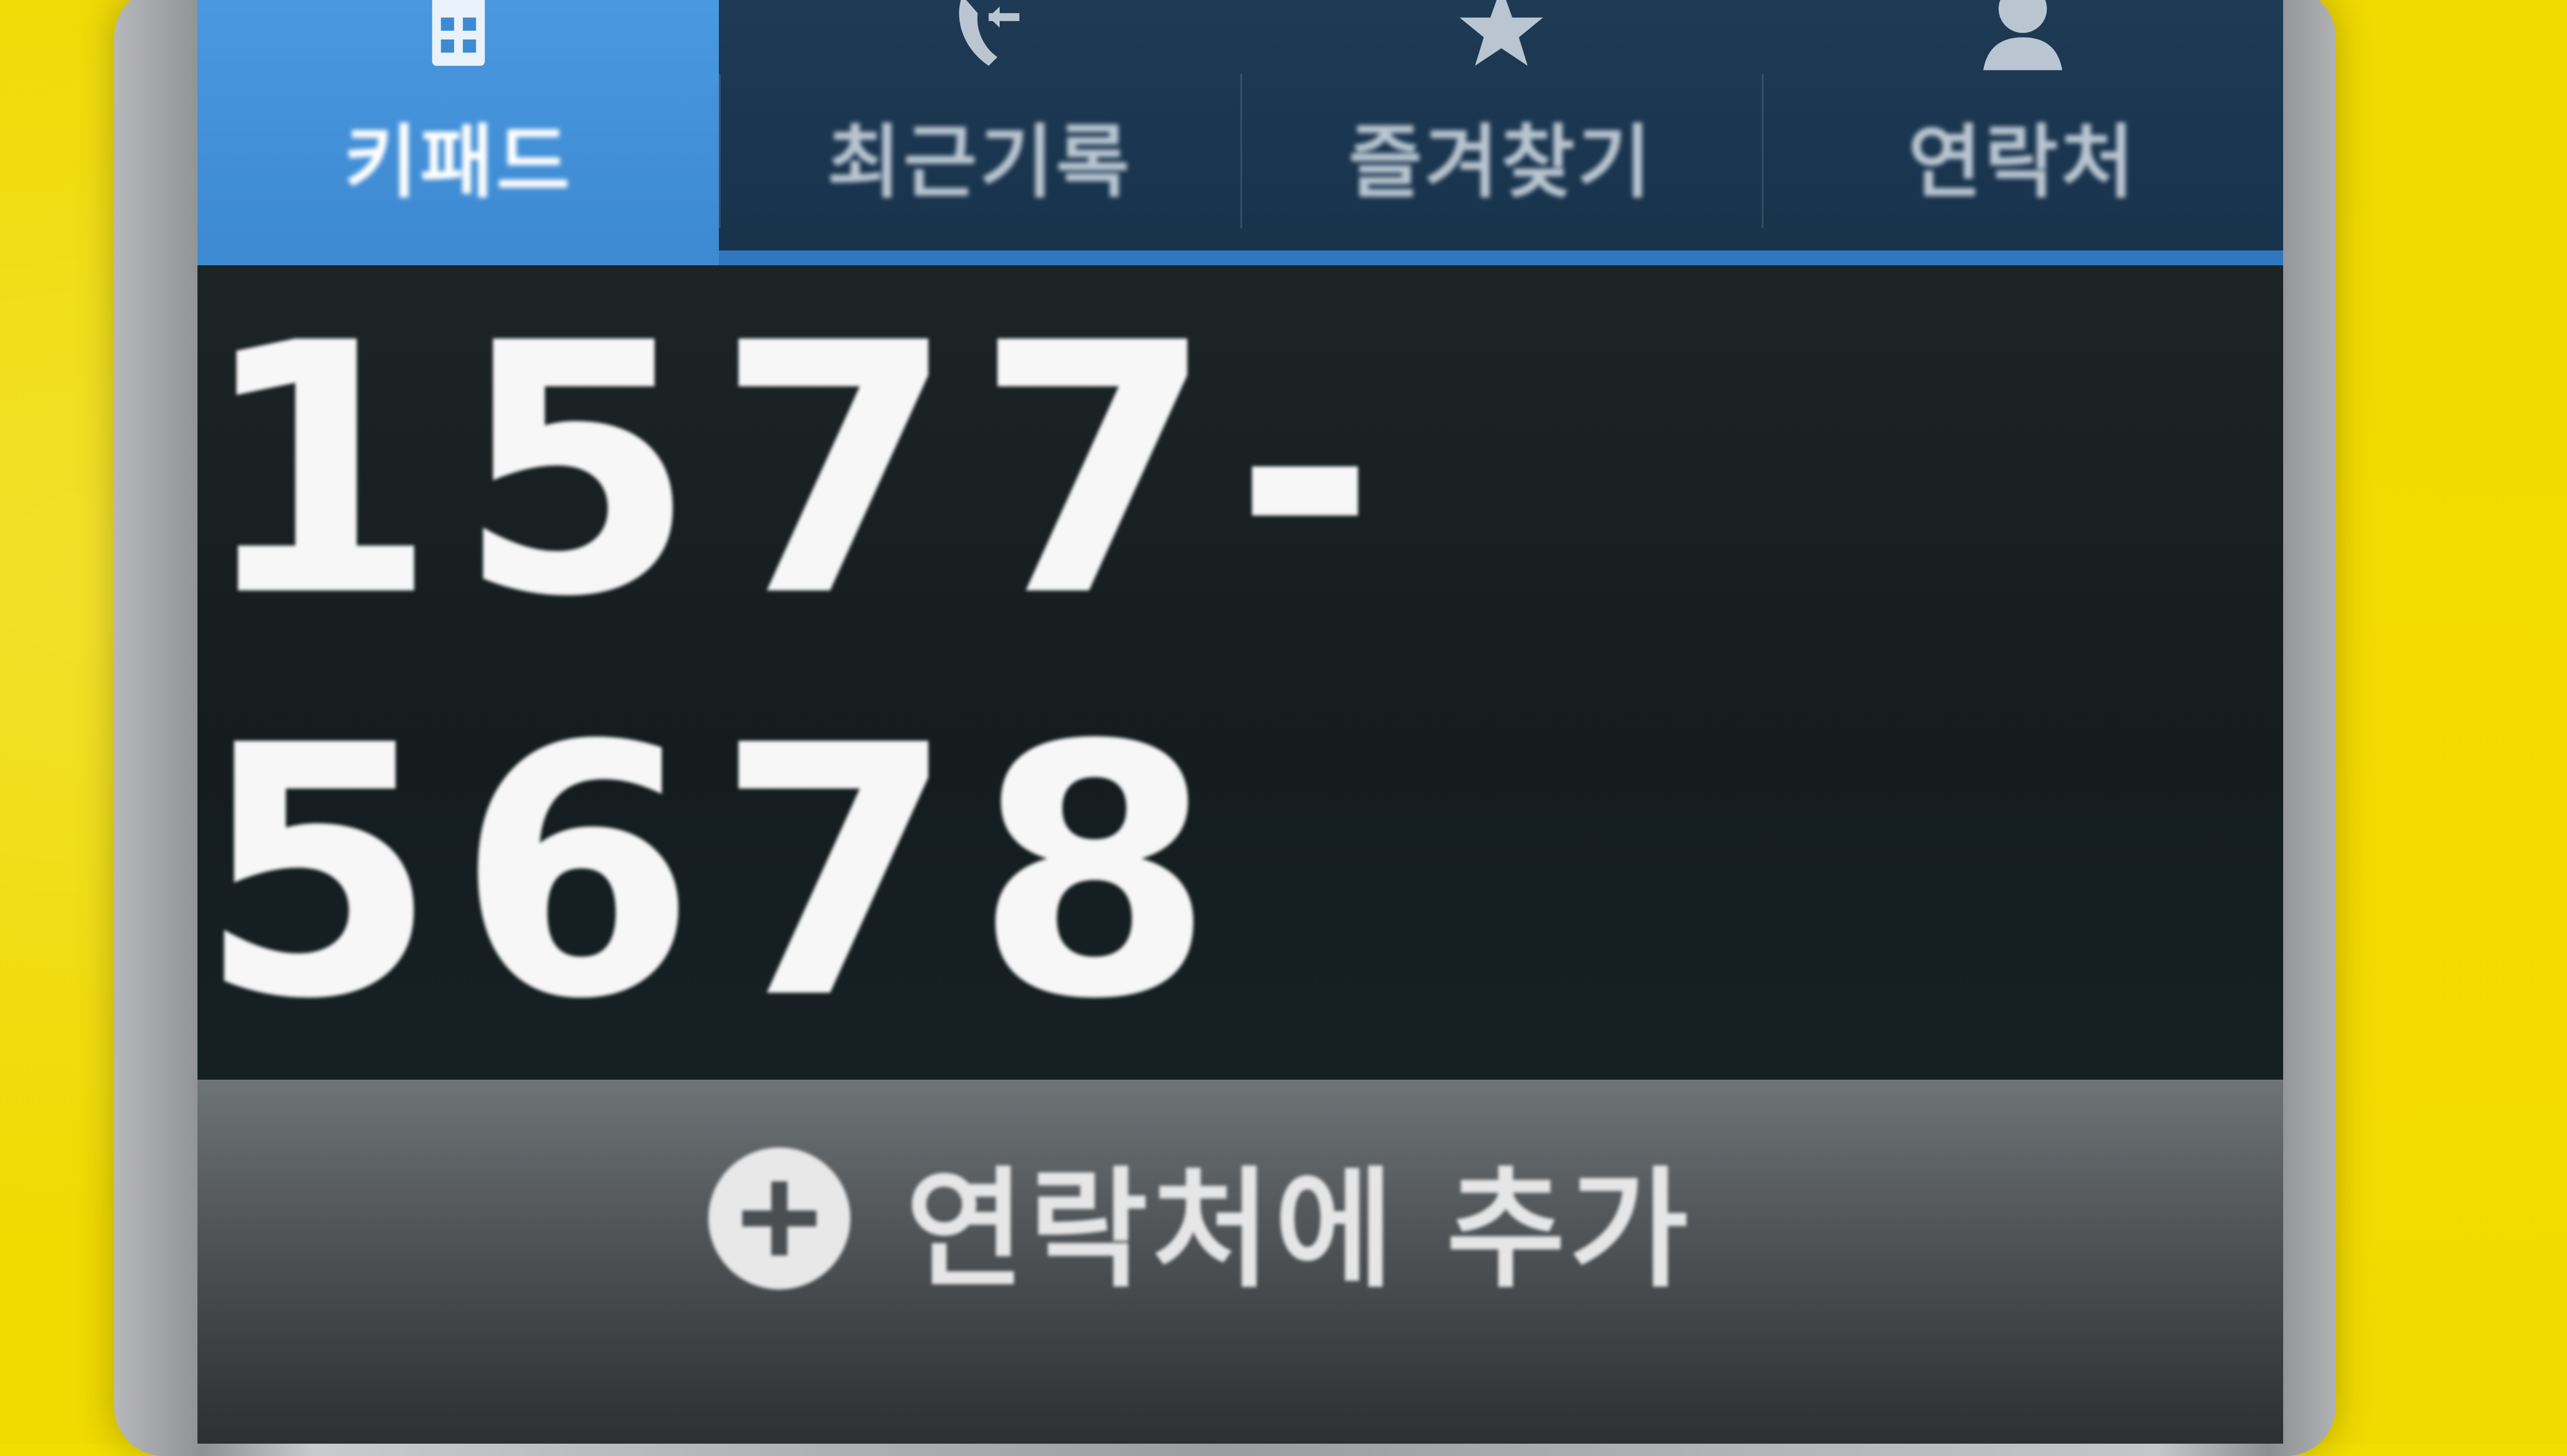 Image resolution: width=2567 pixels, height=1456 pixels. Describe the element at coordinates (2022, 162) in the screenshot. I see `tab-contacts-label: 연락처` at that location.